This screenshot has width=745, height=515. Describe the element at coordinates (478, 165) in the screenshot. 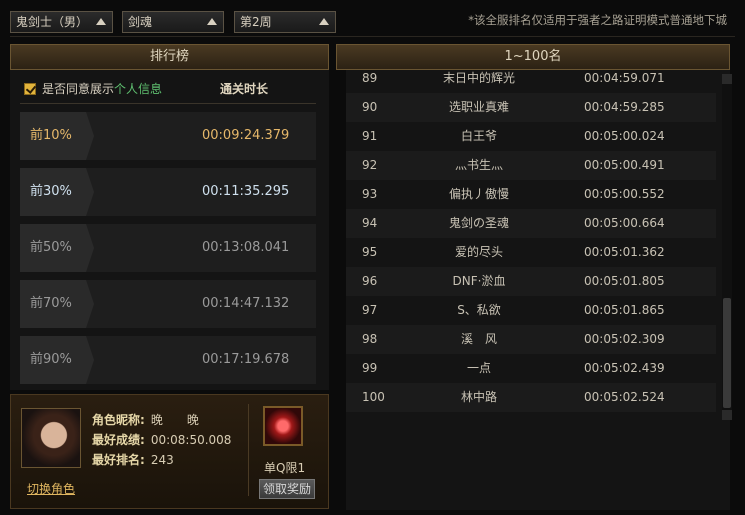

I see `player-nickname: 灬书生灬` at that location.